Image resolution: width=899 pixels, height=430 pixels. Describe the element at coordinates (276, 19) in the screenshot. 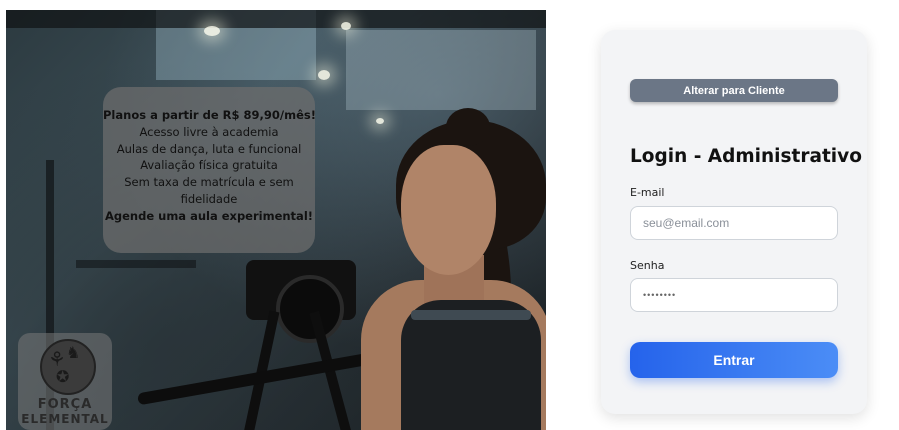

I see `ceiling-beam` at that location.